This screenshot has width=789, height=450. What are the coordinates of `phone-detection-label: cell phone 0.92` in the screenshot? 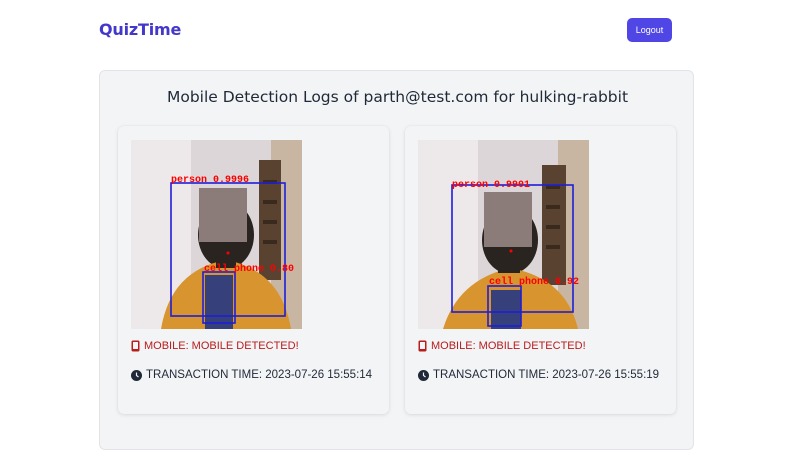 It's located at (534, 282).